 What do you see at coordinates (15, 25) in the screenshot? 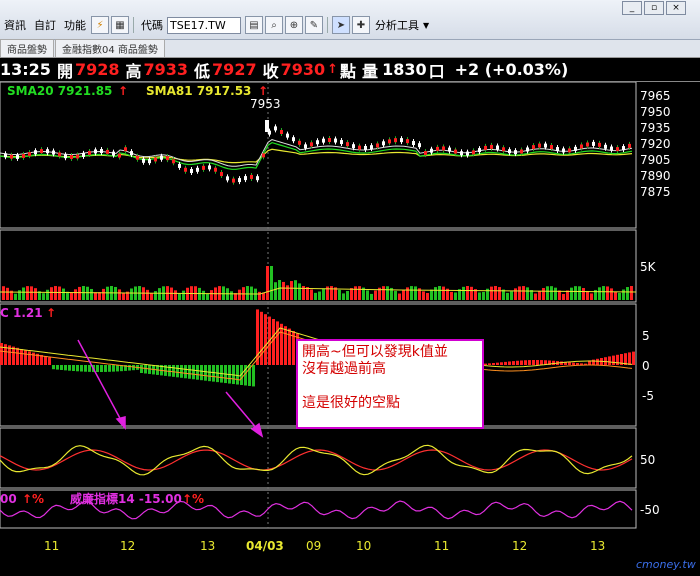
I see `menu-item-info: 資訊` at bounding box center [15, 25].